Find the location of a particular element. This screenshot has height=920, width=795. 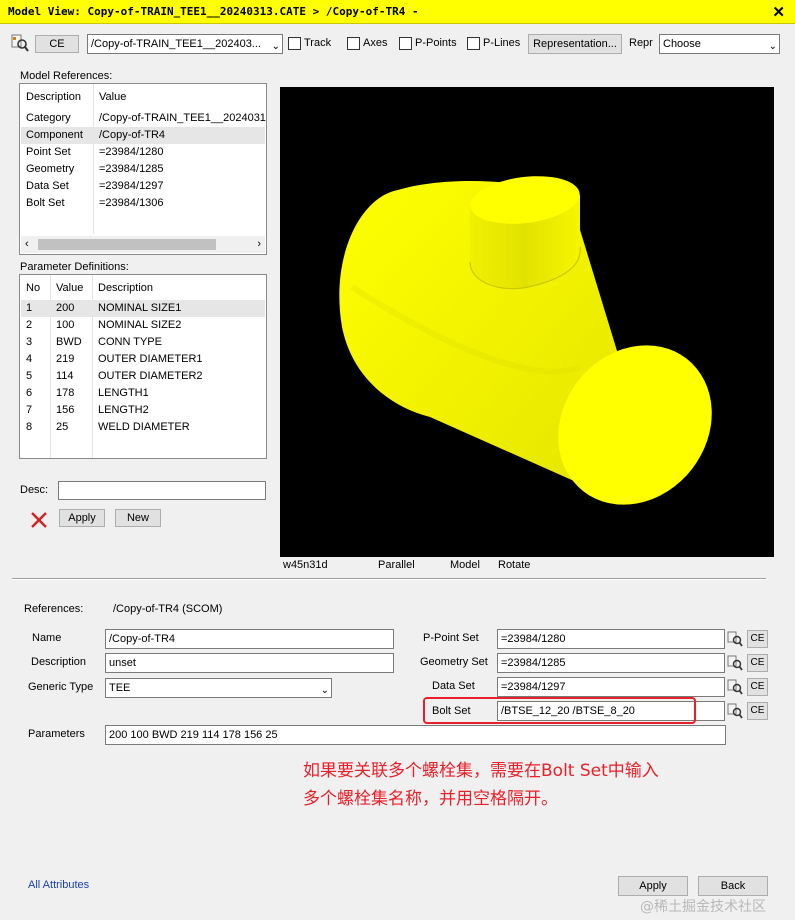

chevron-down-icon: ⌄ is located at coordinates (275, 46).